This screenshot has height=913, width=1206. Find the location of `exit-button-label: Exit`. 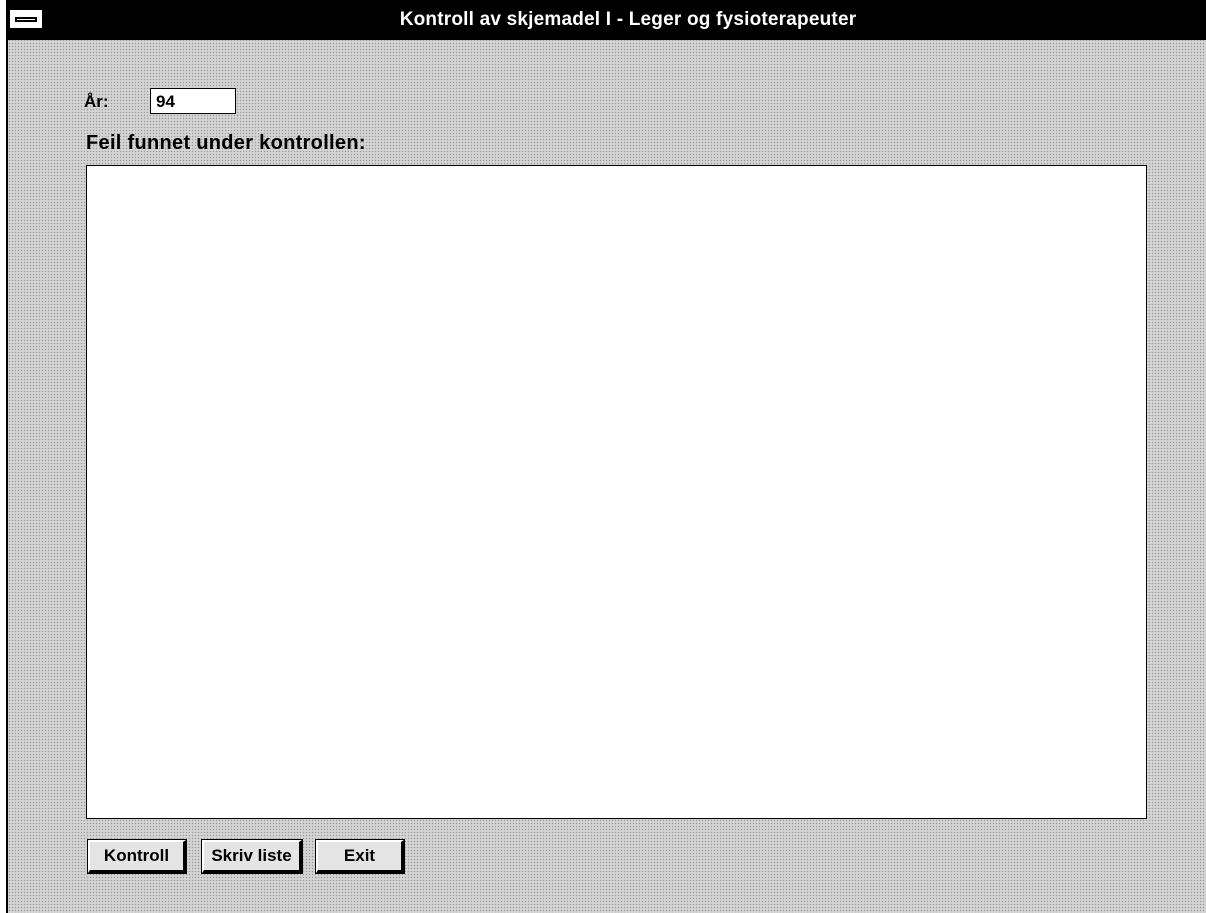

exit-button-label: Exit is located at coordinates (359, 855).